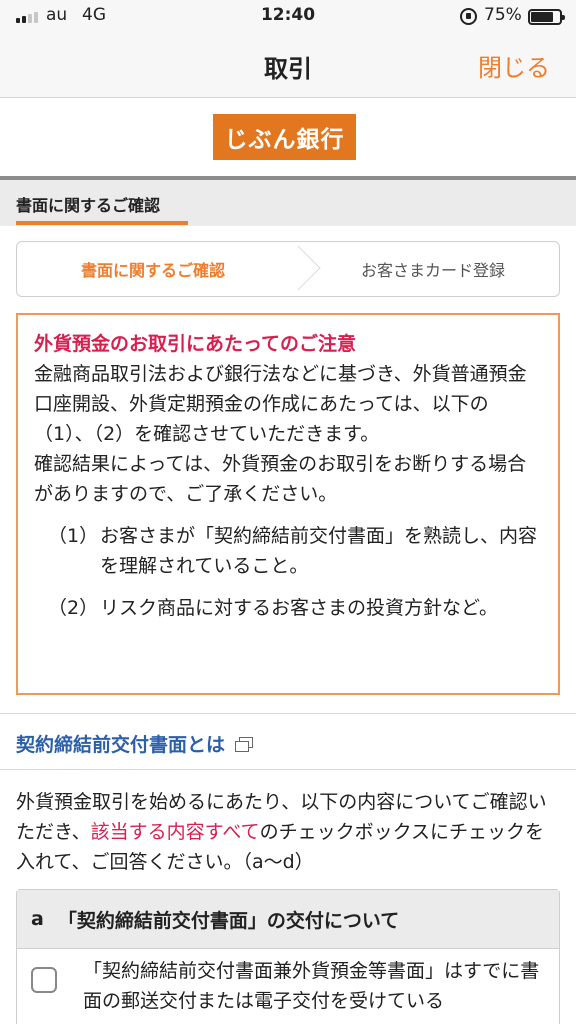 The image size is (576, 1024). What do you see at coordinates (299, 608) in the screenshot?
I see `notice-item-text: リスク商品に対するお客さまの投資方針など。` at bounding box center [299, 608].